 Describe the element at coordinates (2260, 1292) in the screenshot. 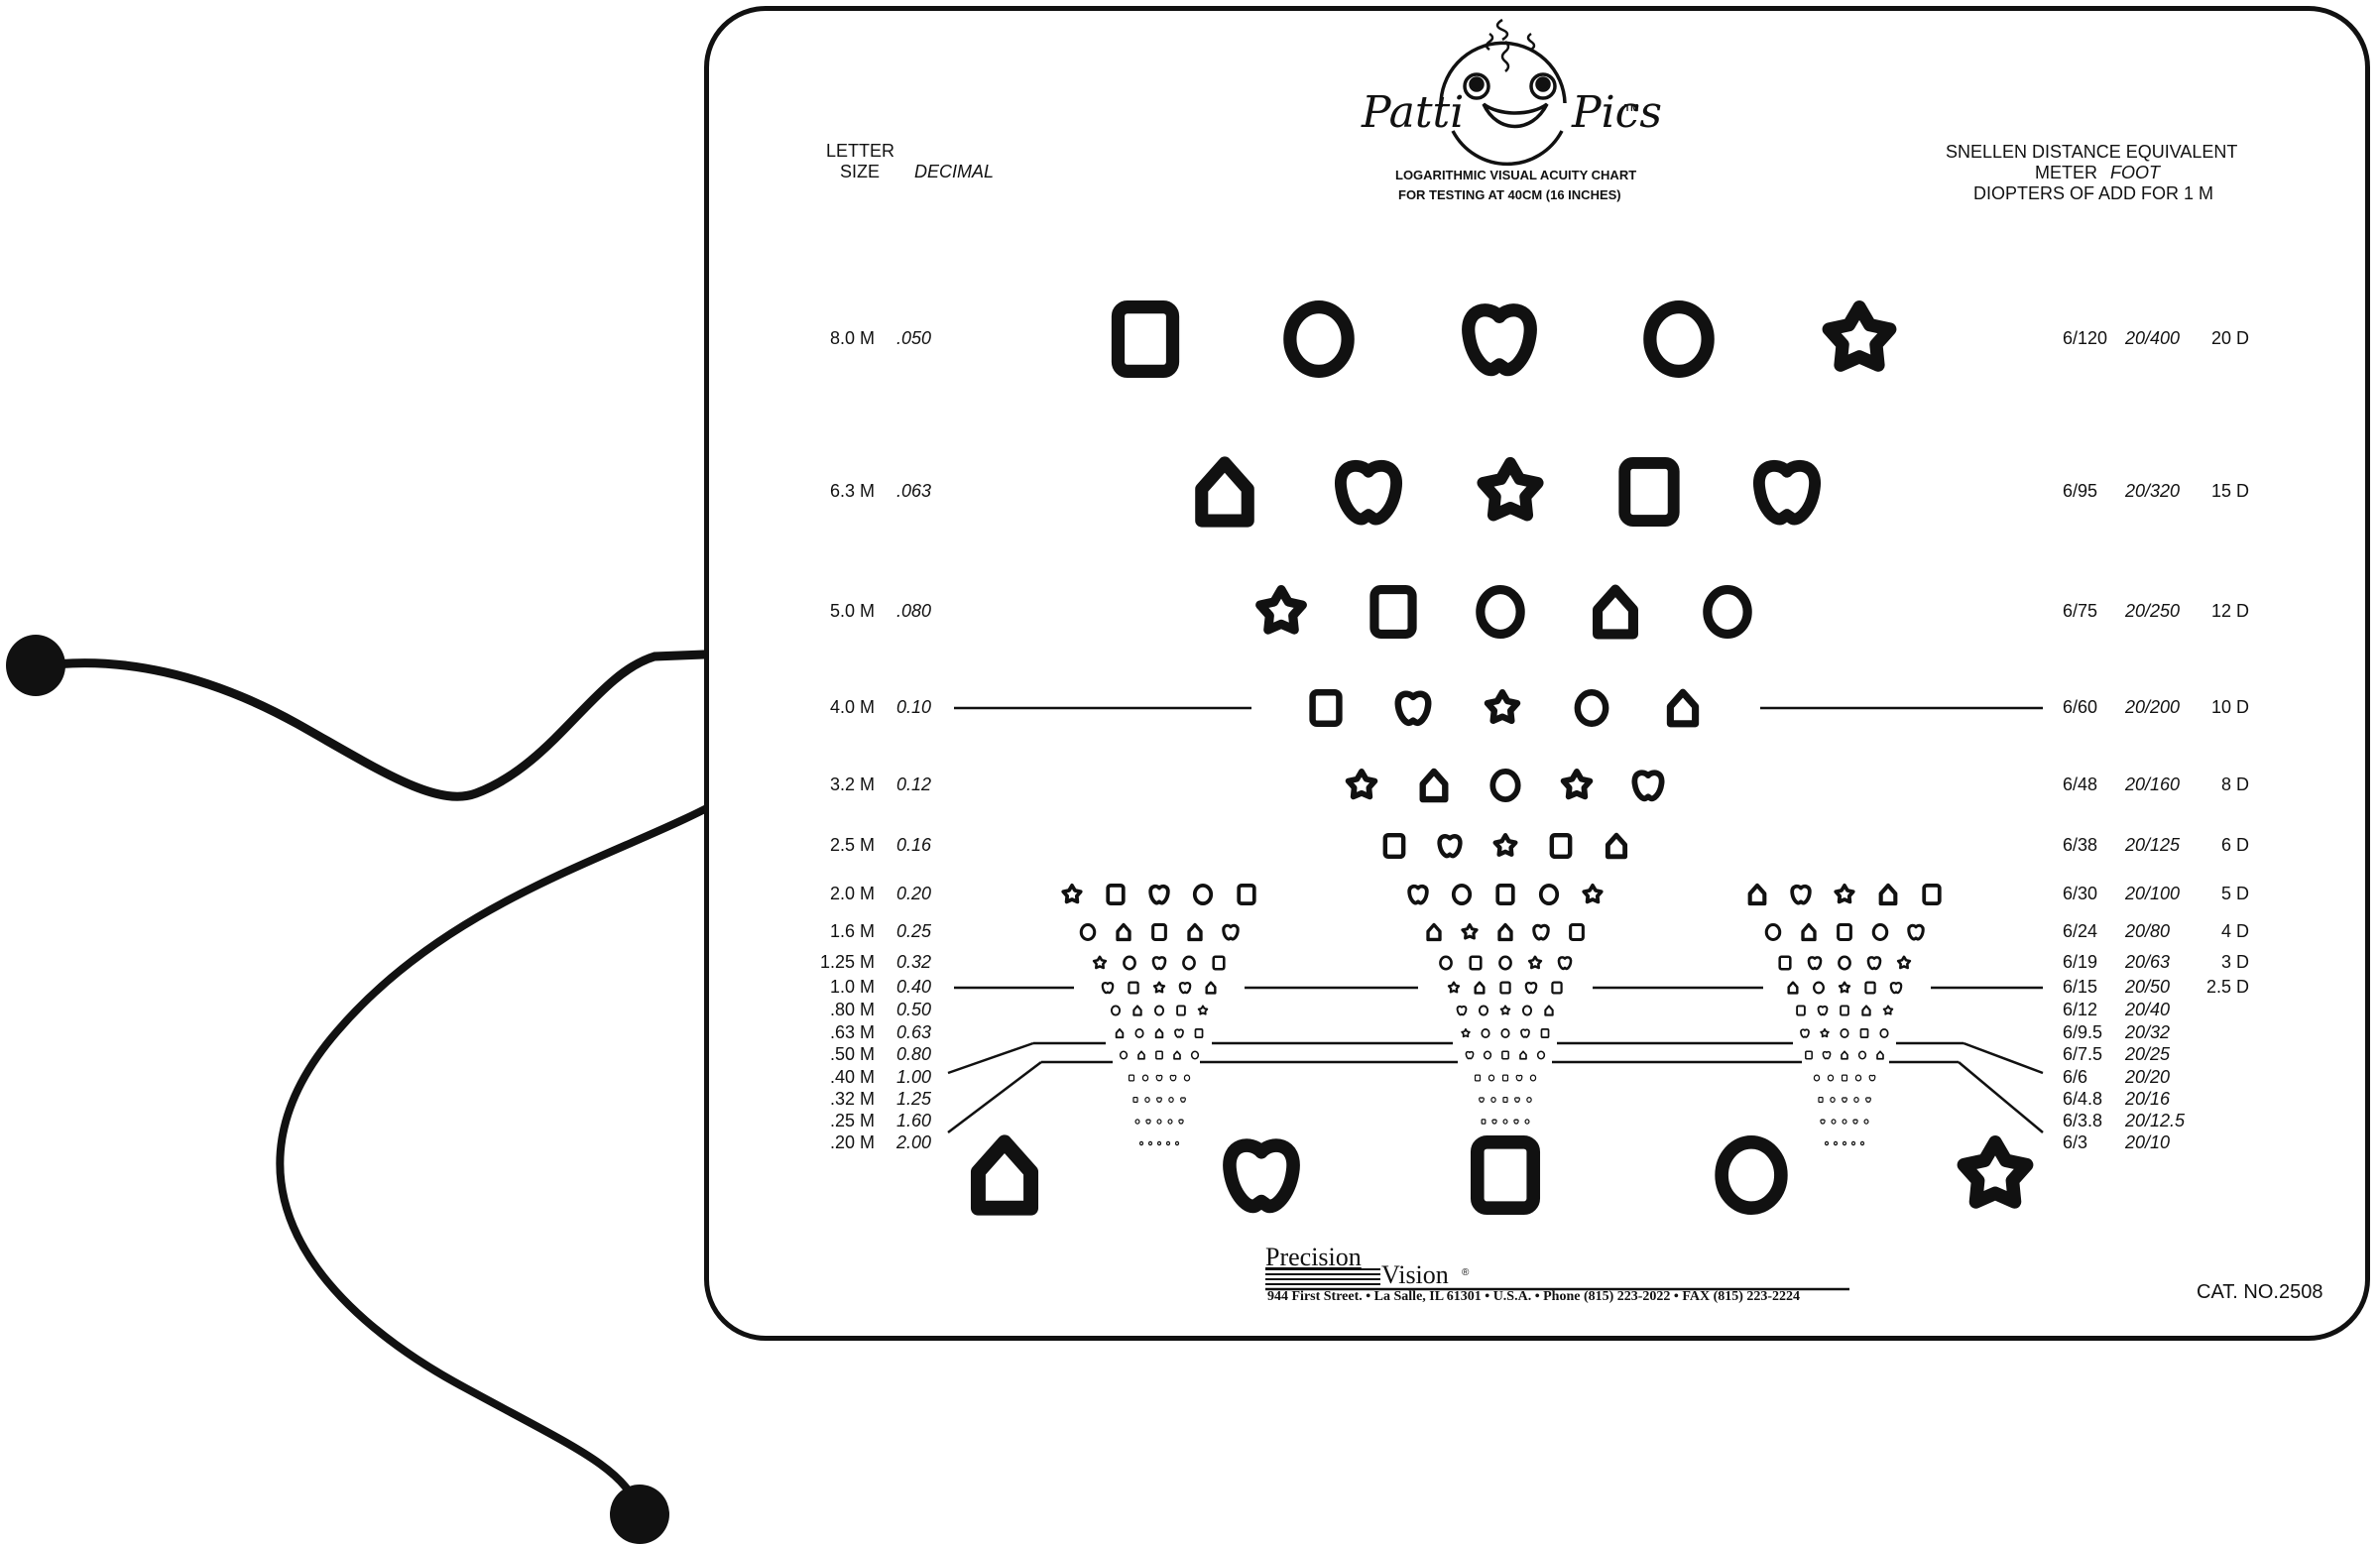

I see `catalog-number: CAT. NO.2508` at that location.